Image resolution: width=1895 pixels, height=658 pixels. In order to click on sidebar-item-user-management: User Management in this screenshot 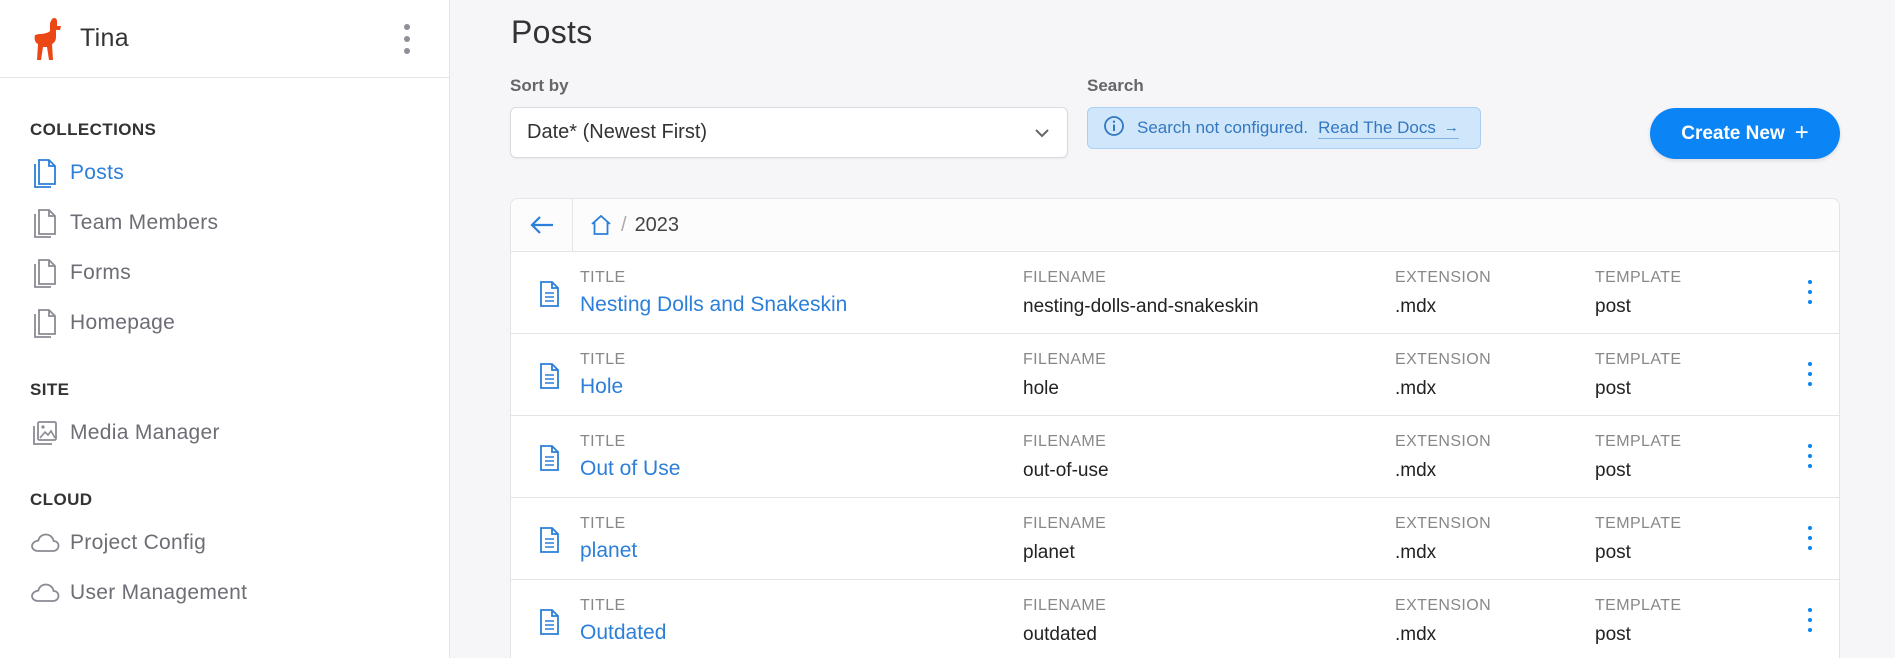, I will do `click(138, 593)`.